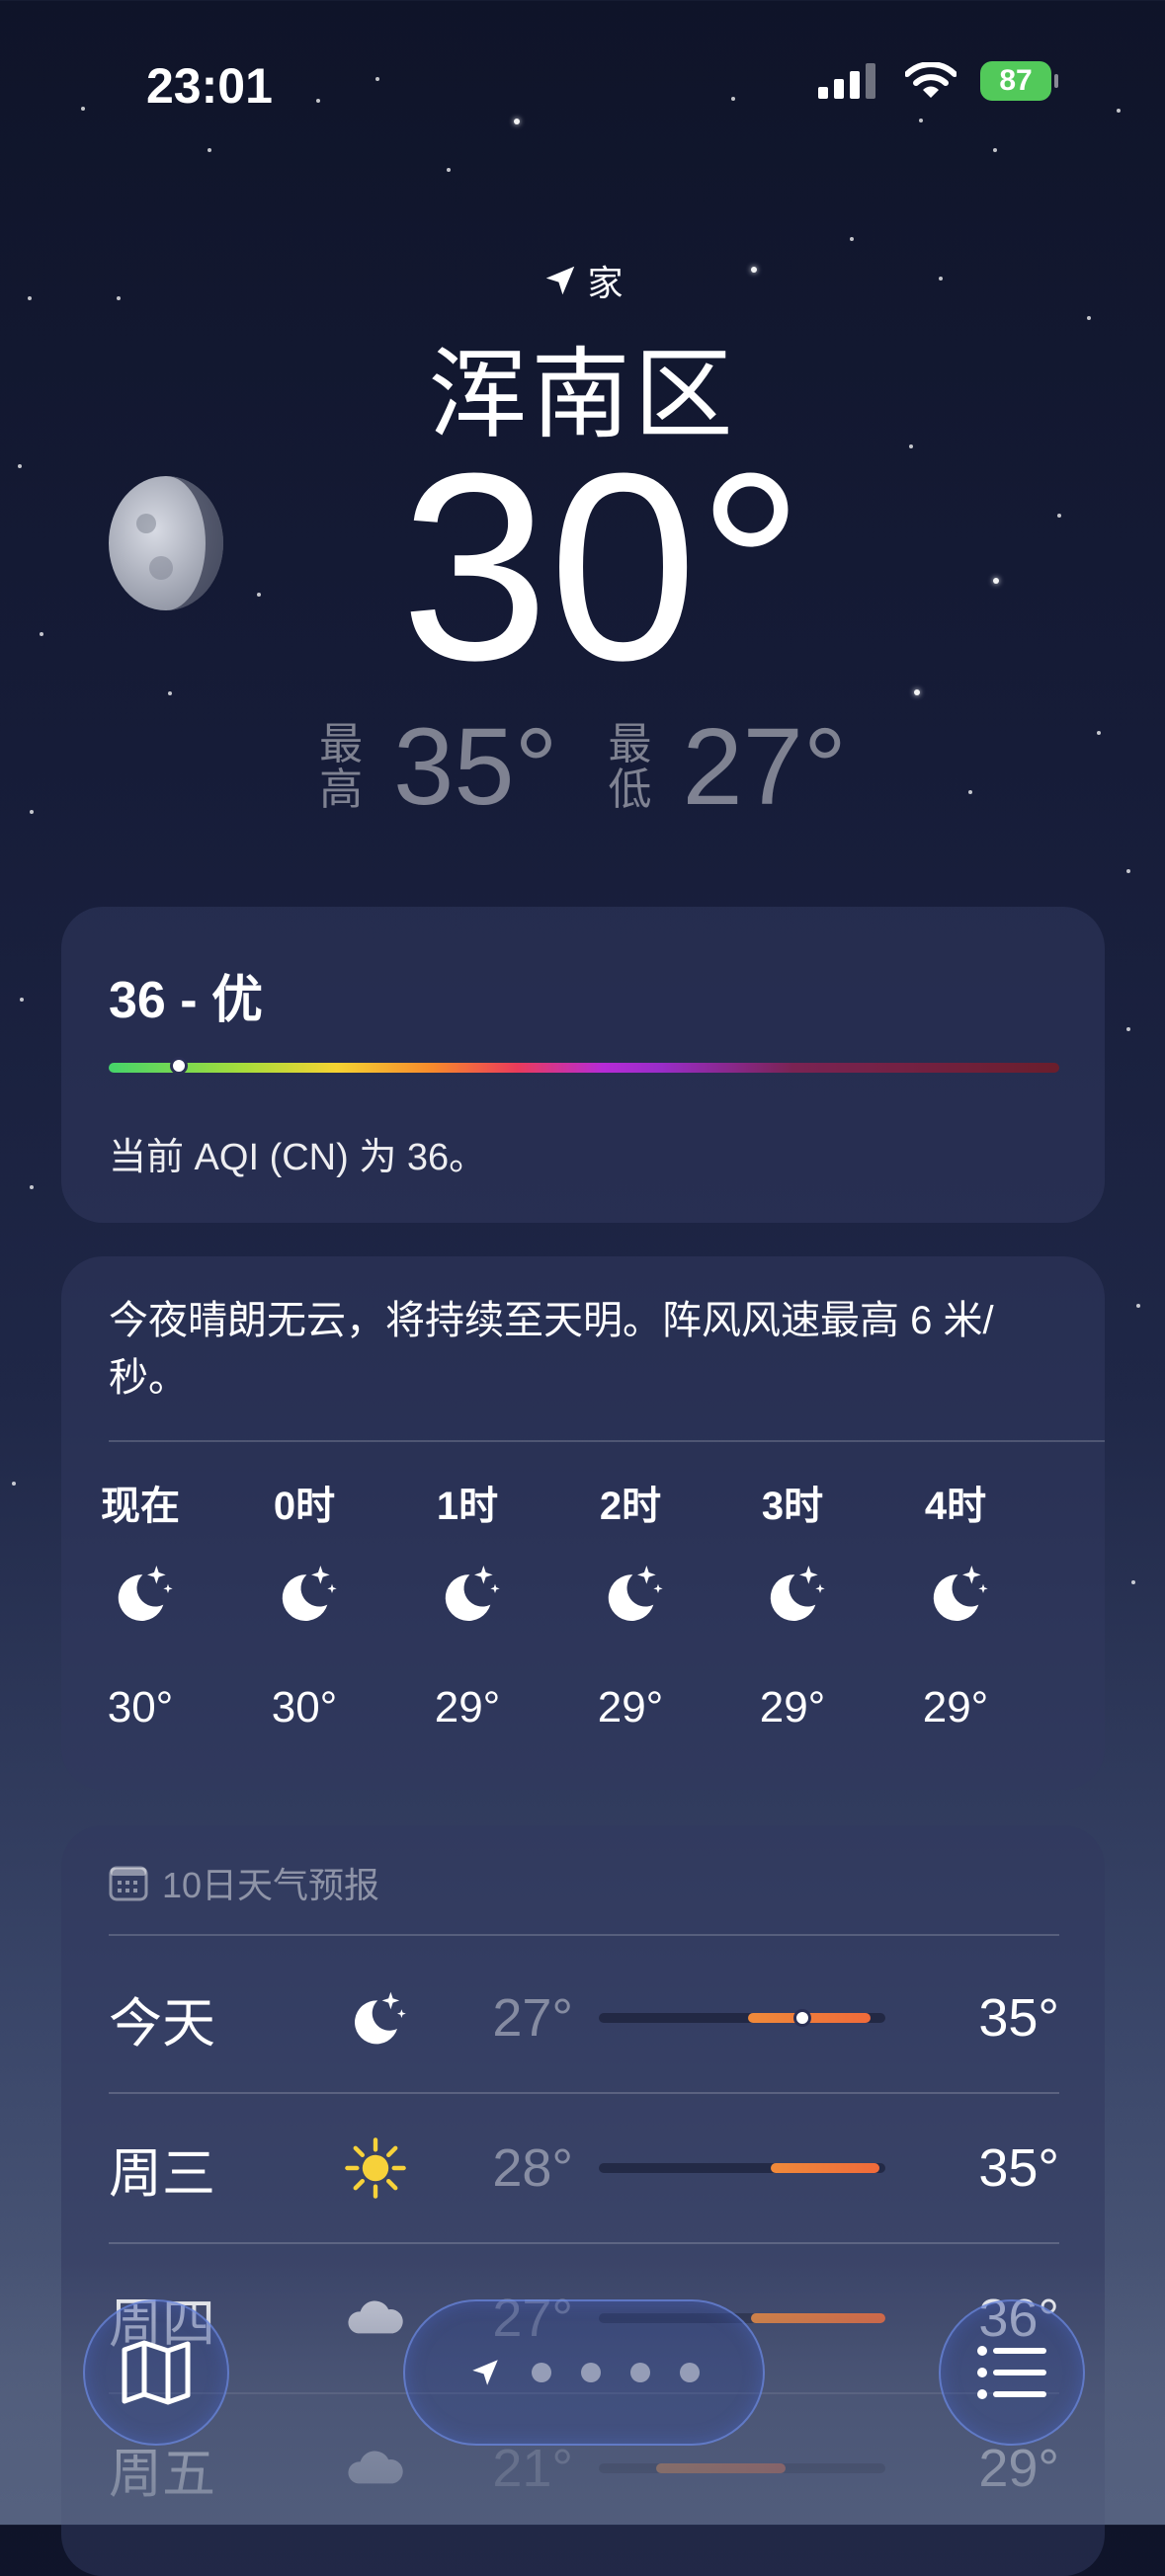  What do you see at coordinates (475, 767) in the screenshot?
I see `high-temp: 35°` at bounding box center [475, 767].